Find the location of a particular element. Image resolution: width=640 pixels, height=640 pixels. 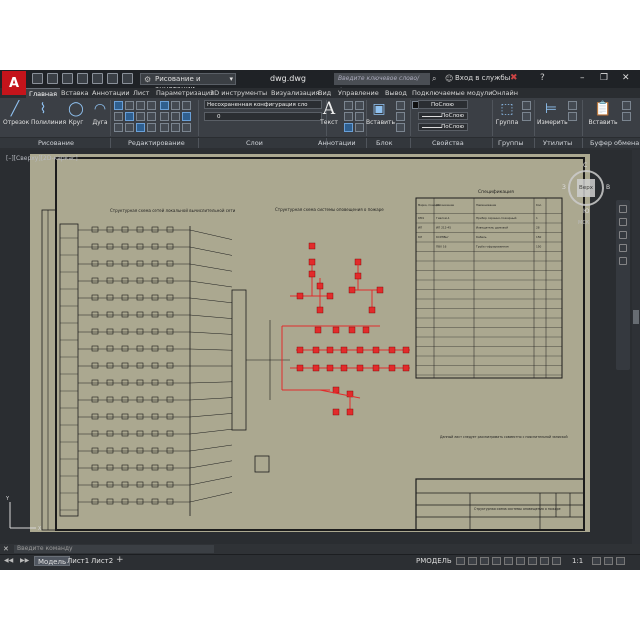

text-tool-button: A Текст is located at coordinates (329, 113).